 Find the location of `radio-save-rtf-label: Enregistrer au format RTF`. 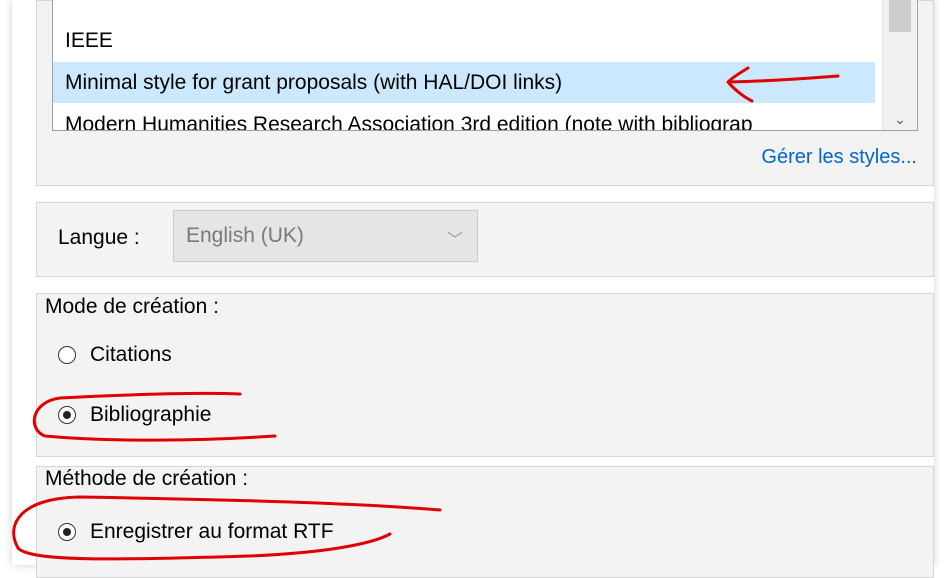

radio-save-rtf-label: Enregistrer au format RTF is located at coordinates (212, 531).